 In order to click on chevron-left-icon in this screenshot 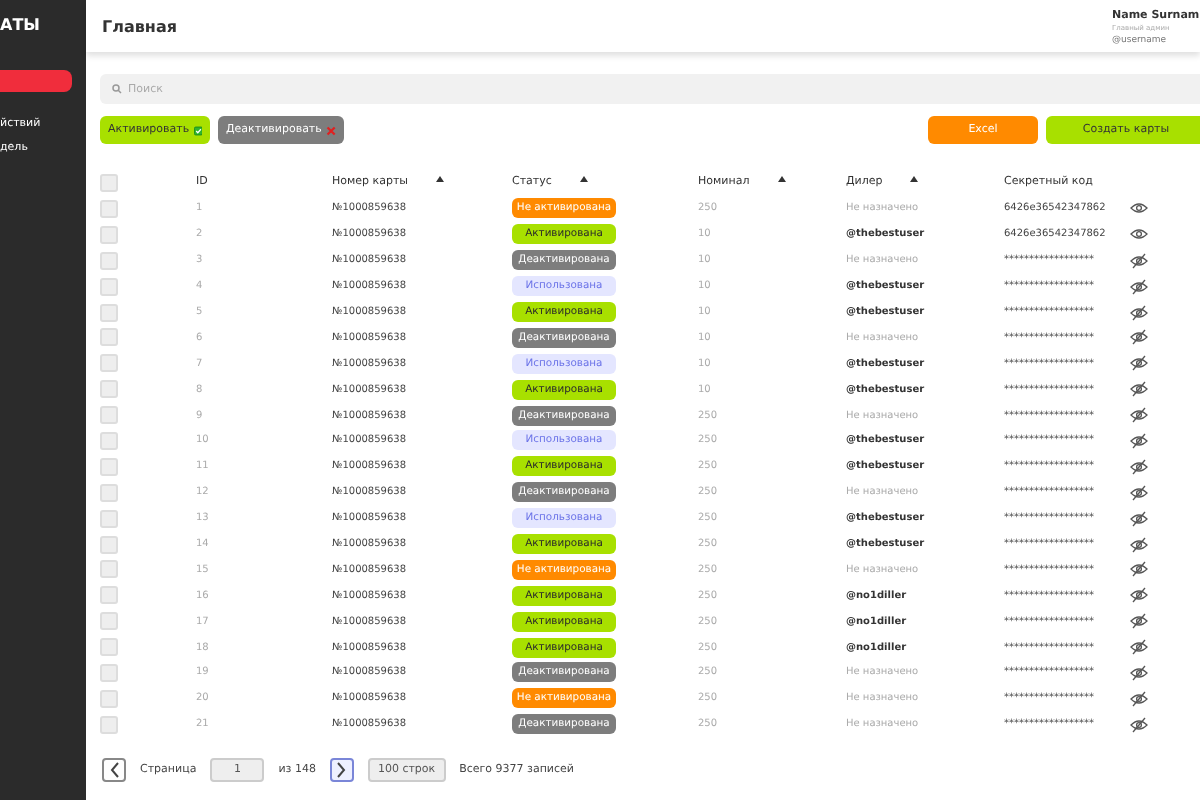, I will do `click(114, 769)`.